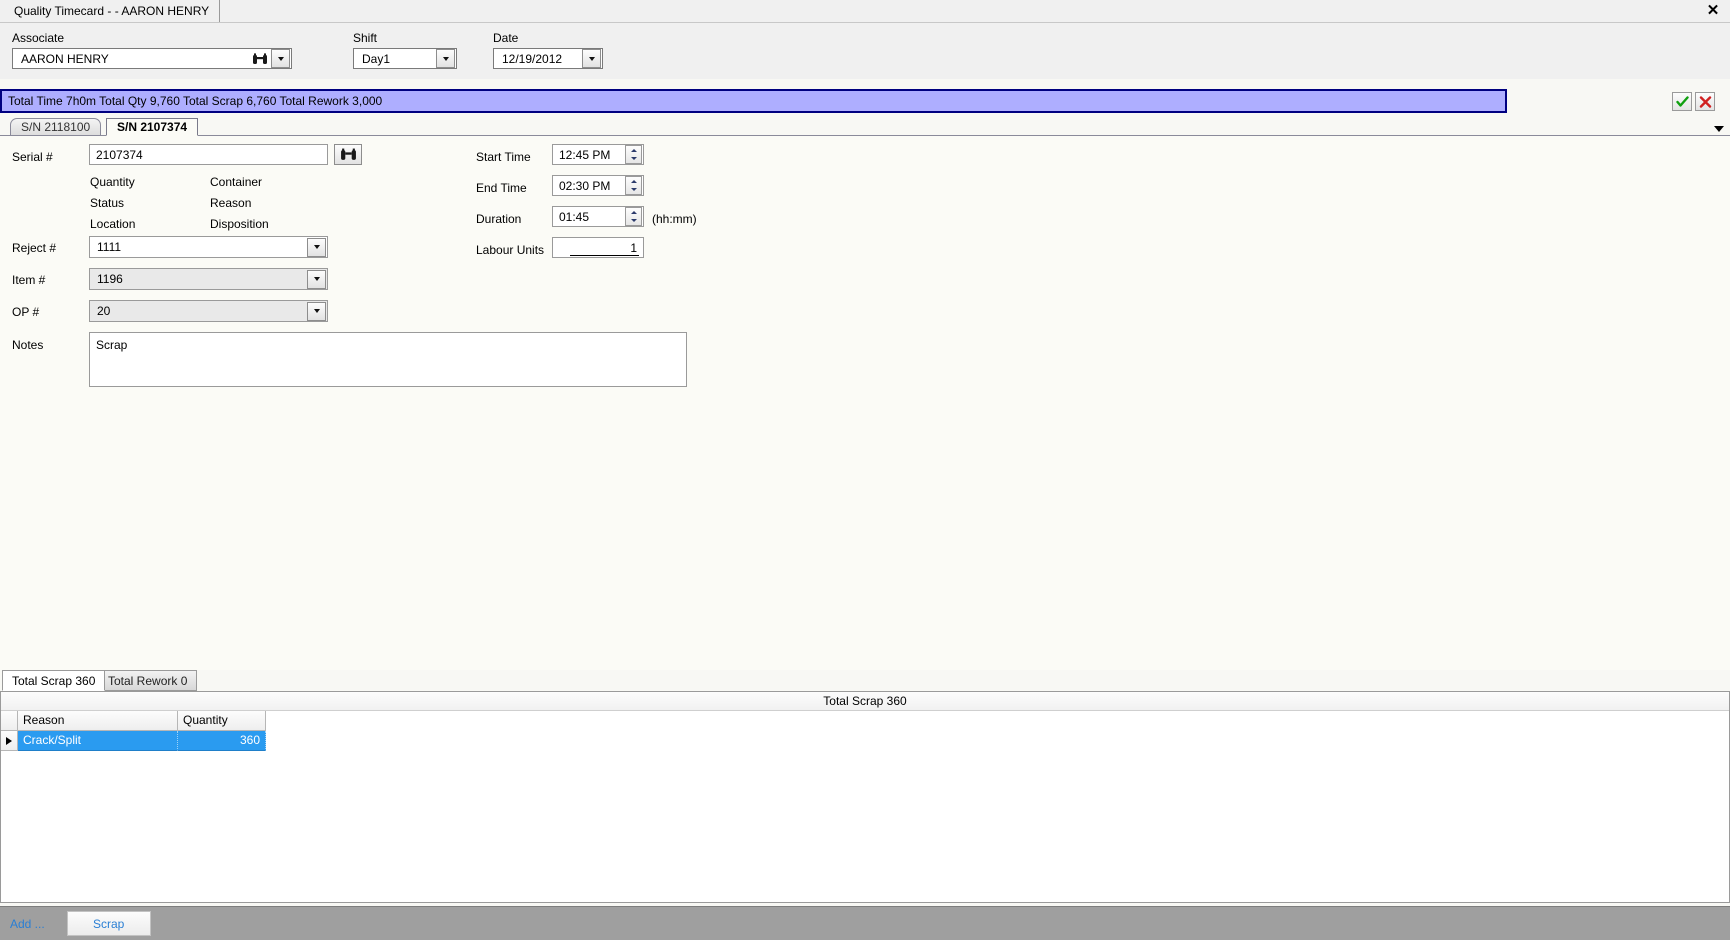  I want to click on reject-value: 1111, so click(109, 247).